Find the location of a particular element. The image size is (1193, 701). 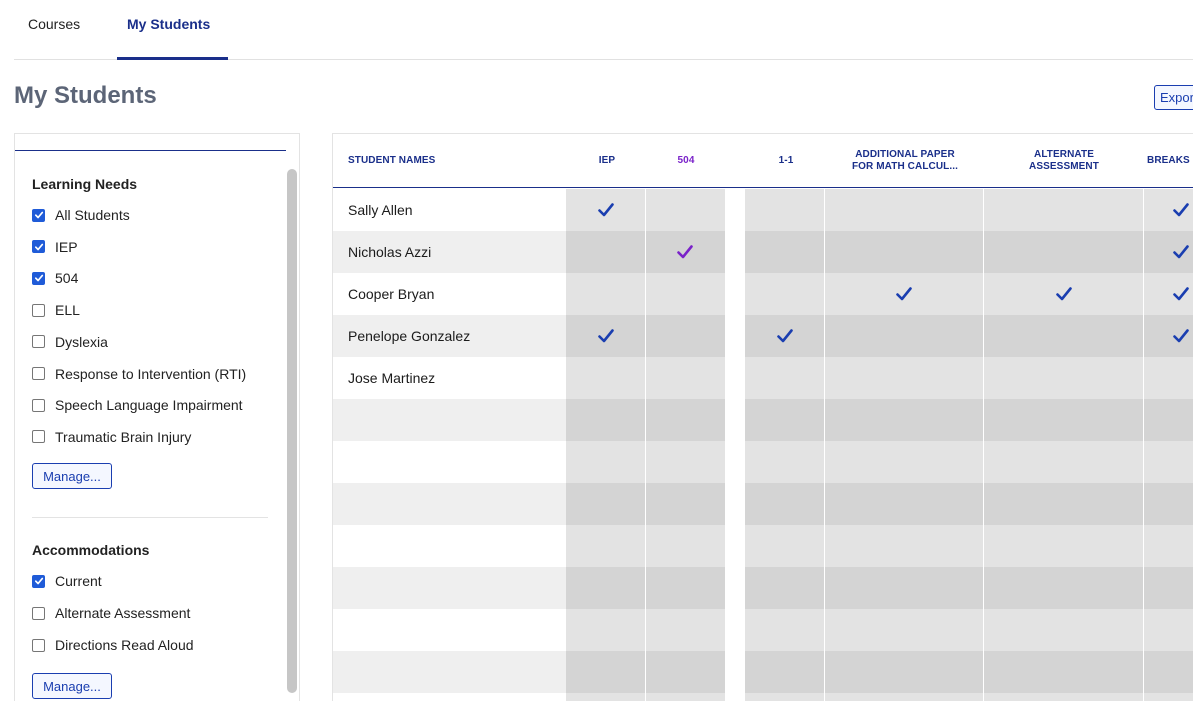

student-name: Cooper Bryan is located at coordinates (391, 294).